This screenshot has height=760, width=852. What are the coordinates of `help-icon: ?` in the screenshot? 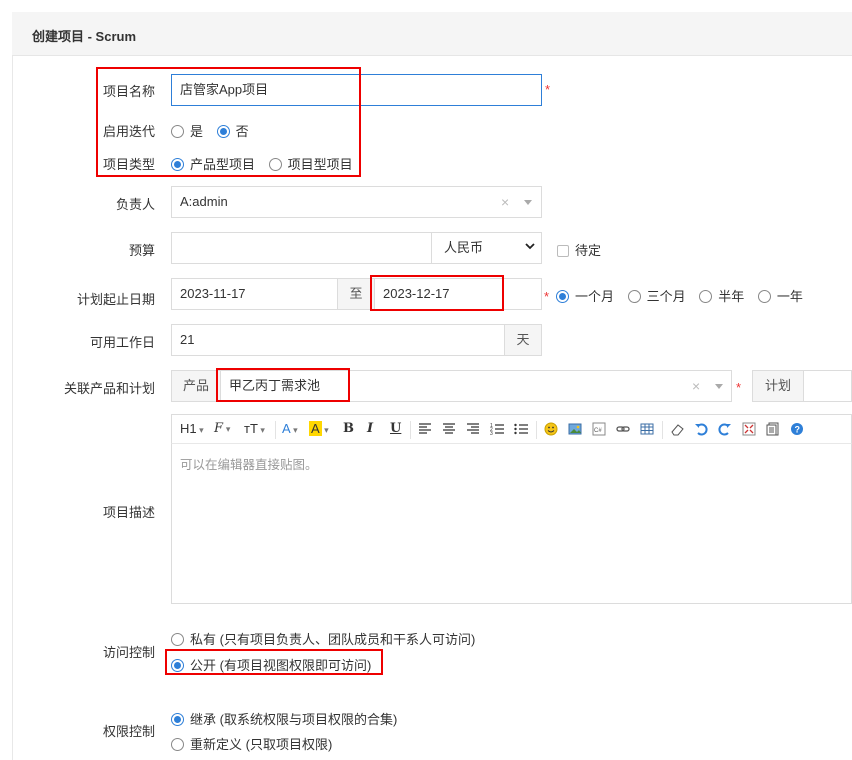 It's located at (797, 429).